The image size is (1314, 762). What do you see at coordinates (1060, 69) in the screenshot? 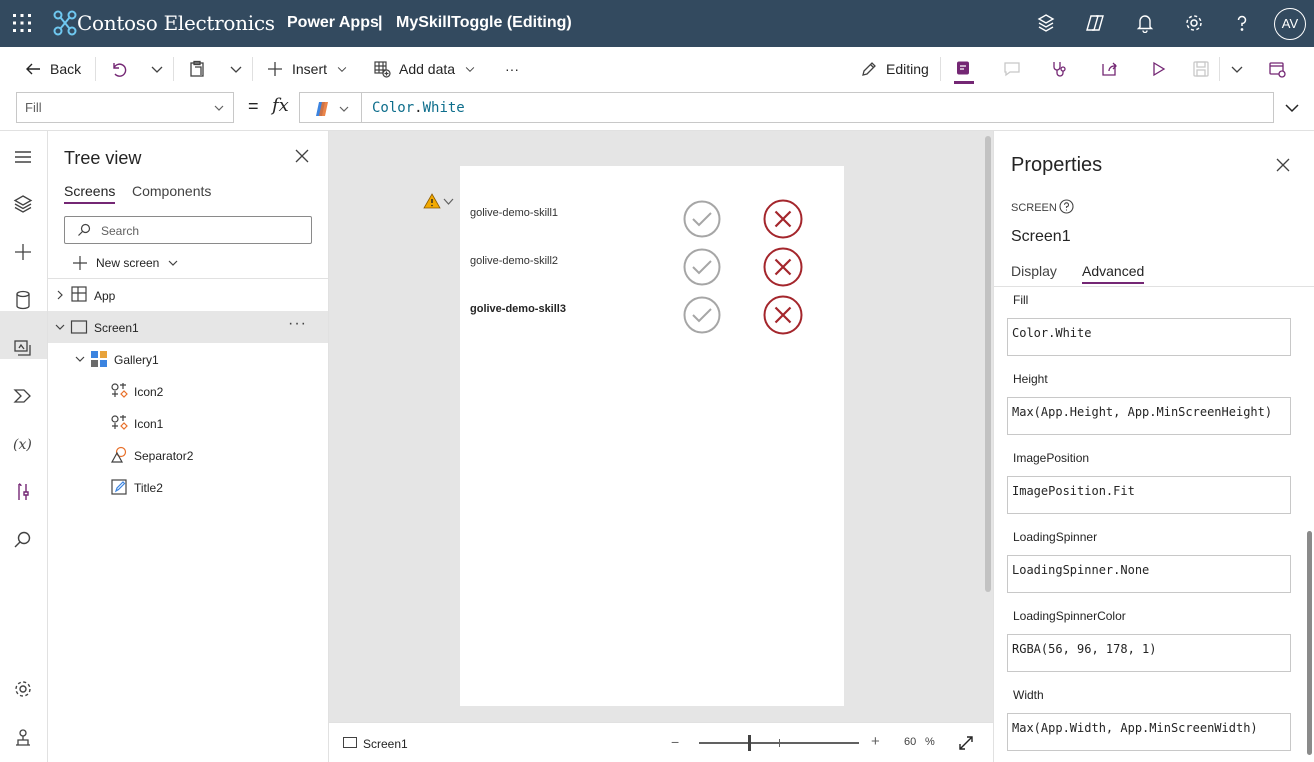
I see `monitor-button` at bounding box center [1060, 69].